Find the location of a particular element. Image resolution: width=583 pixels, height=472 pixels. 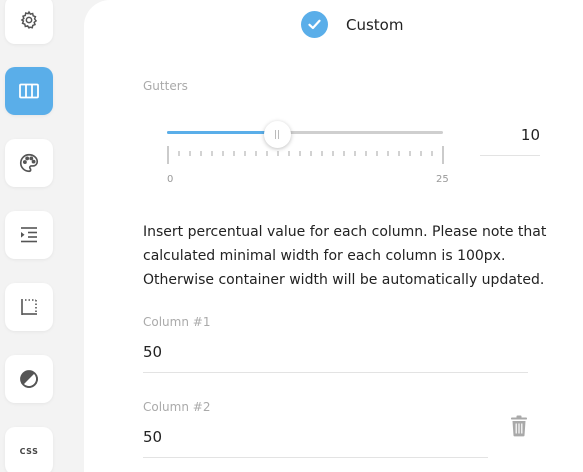

column-2-input: 50 is located at coordinates (315, 438).